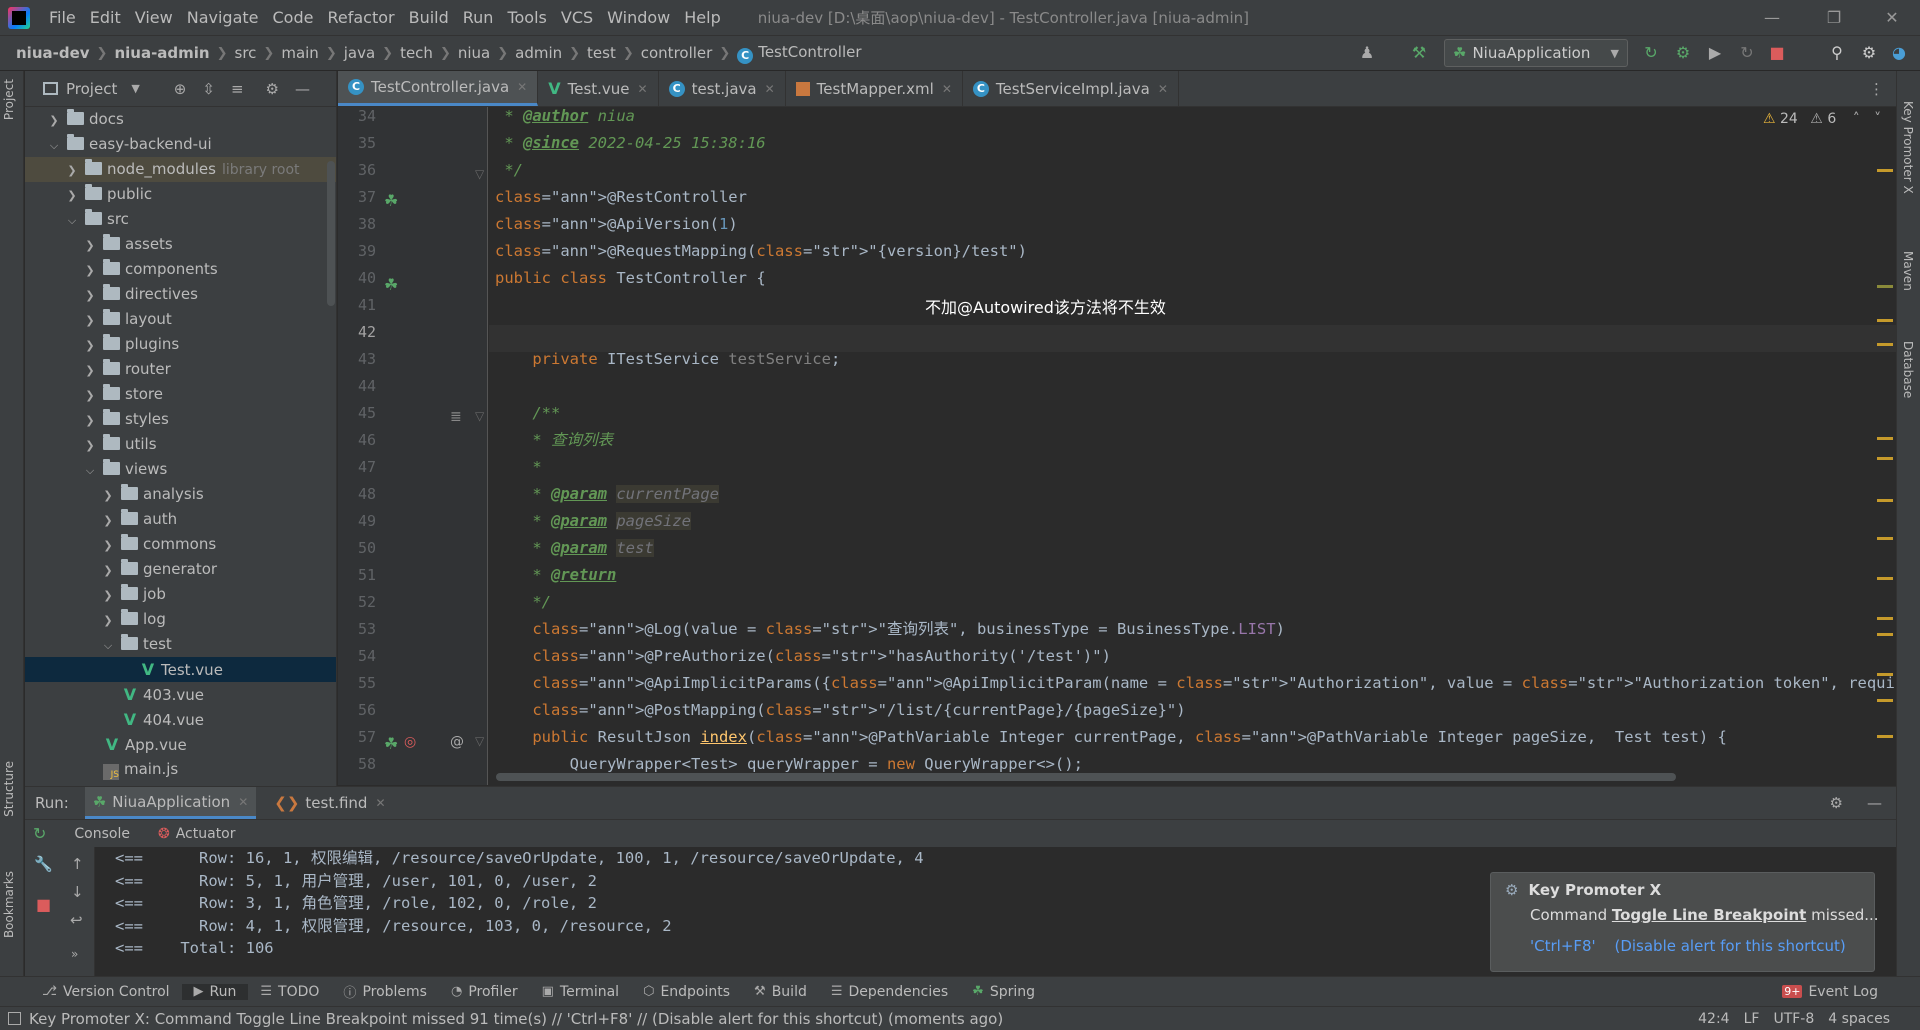 Image resolution: width=1920 pixels, height=1030 pixels. What do you see at coordinates (1908, 271) in the screenshot?
I see `tab-maven: Maven` at bounding box center [1908, 271].